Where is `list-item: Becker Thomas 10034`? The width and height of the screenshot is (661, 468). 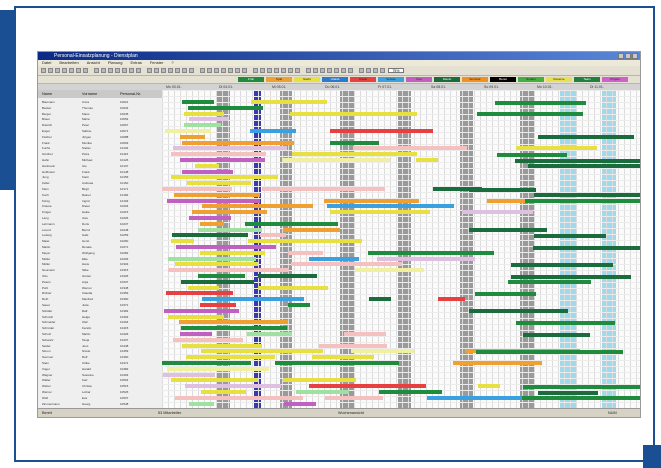
list-item: Becker Thomas 10034 is located at coordinates (100, 108).